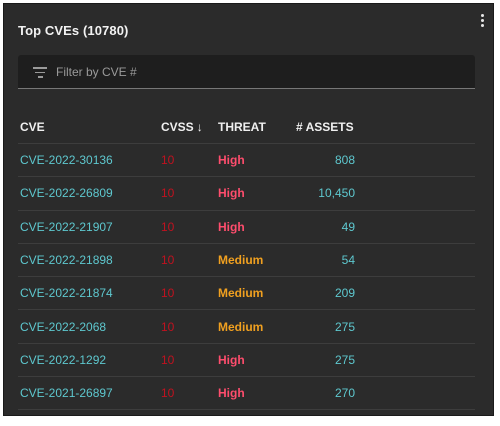  I want to click on table-row: CVE-2022-26809 10 High 10,450, so click(246, 194).